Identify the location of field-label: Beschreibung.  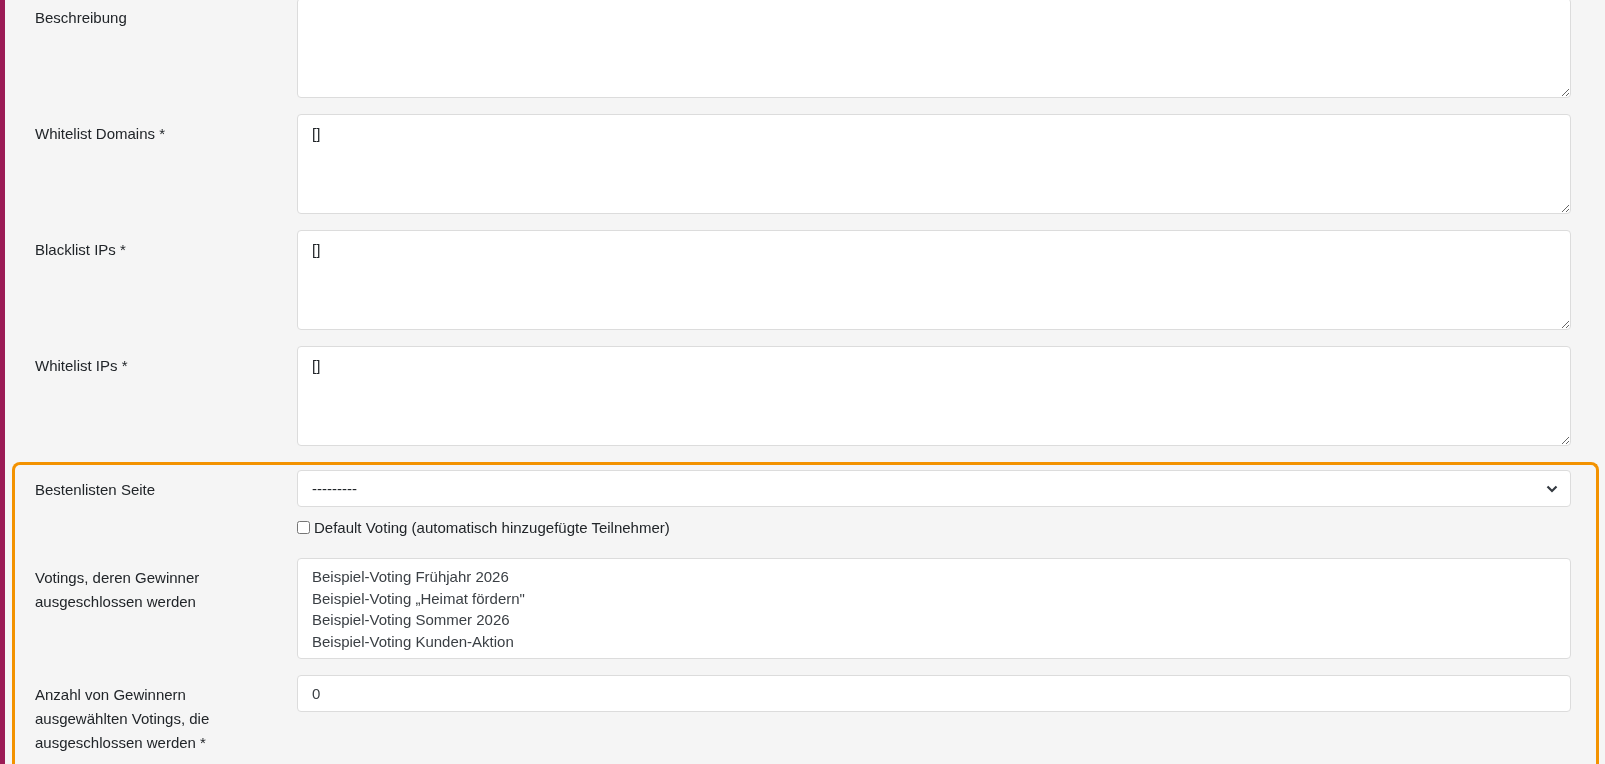
(81, 18).